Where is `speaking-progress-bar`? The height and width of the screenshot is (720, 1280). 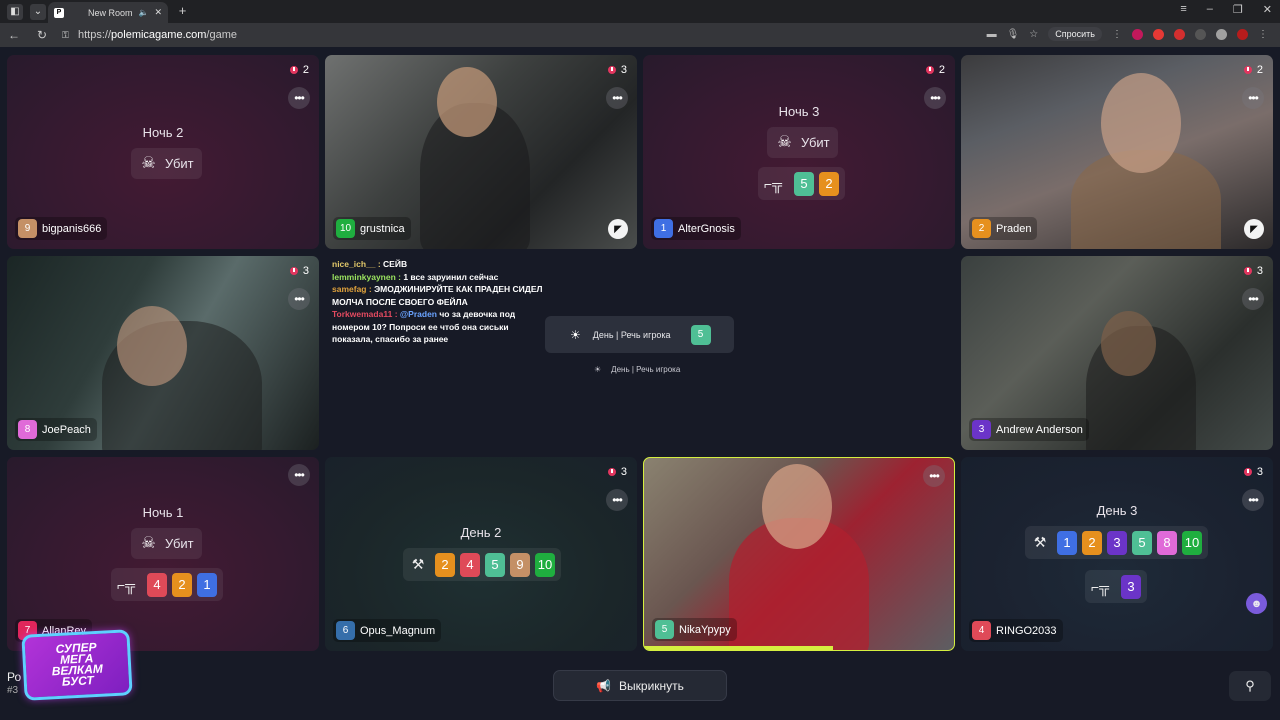 speaking-progress-bar is located at coordinates (739, 648).